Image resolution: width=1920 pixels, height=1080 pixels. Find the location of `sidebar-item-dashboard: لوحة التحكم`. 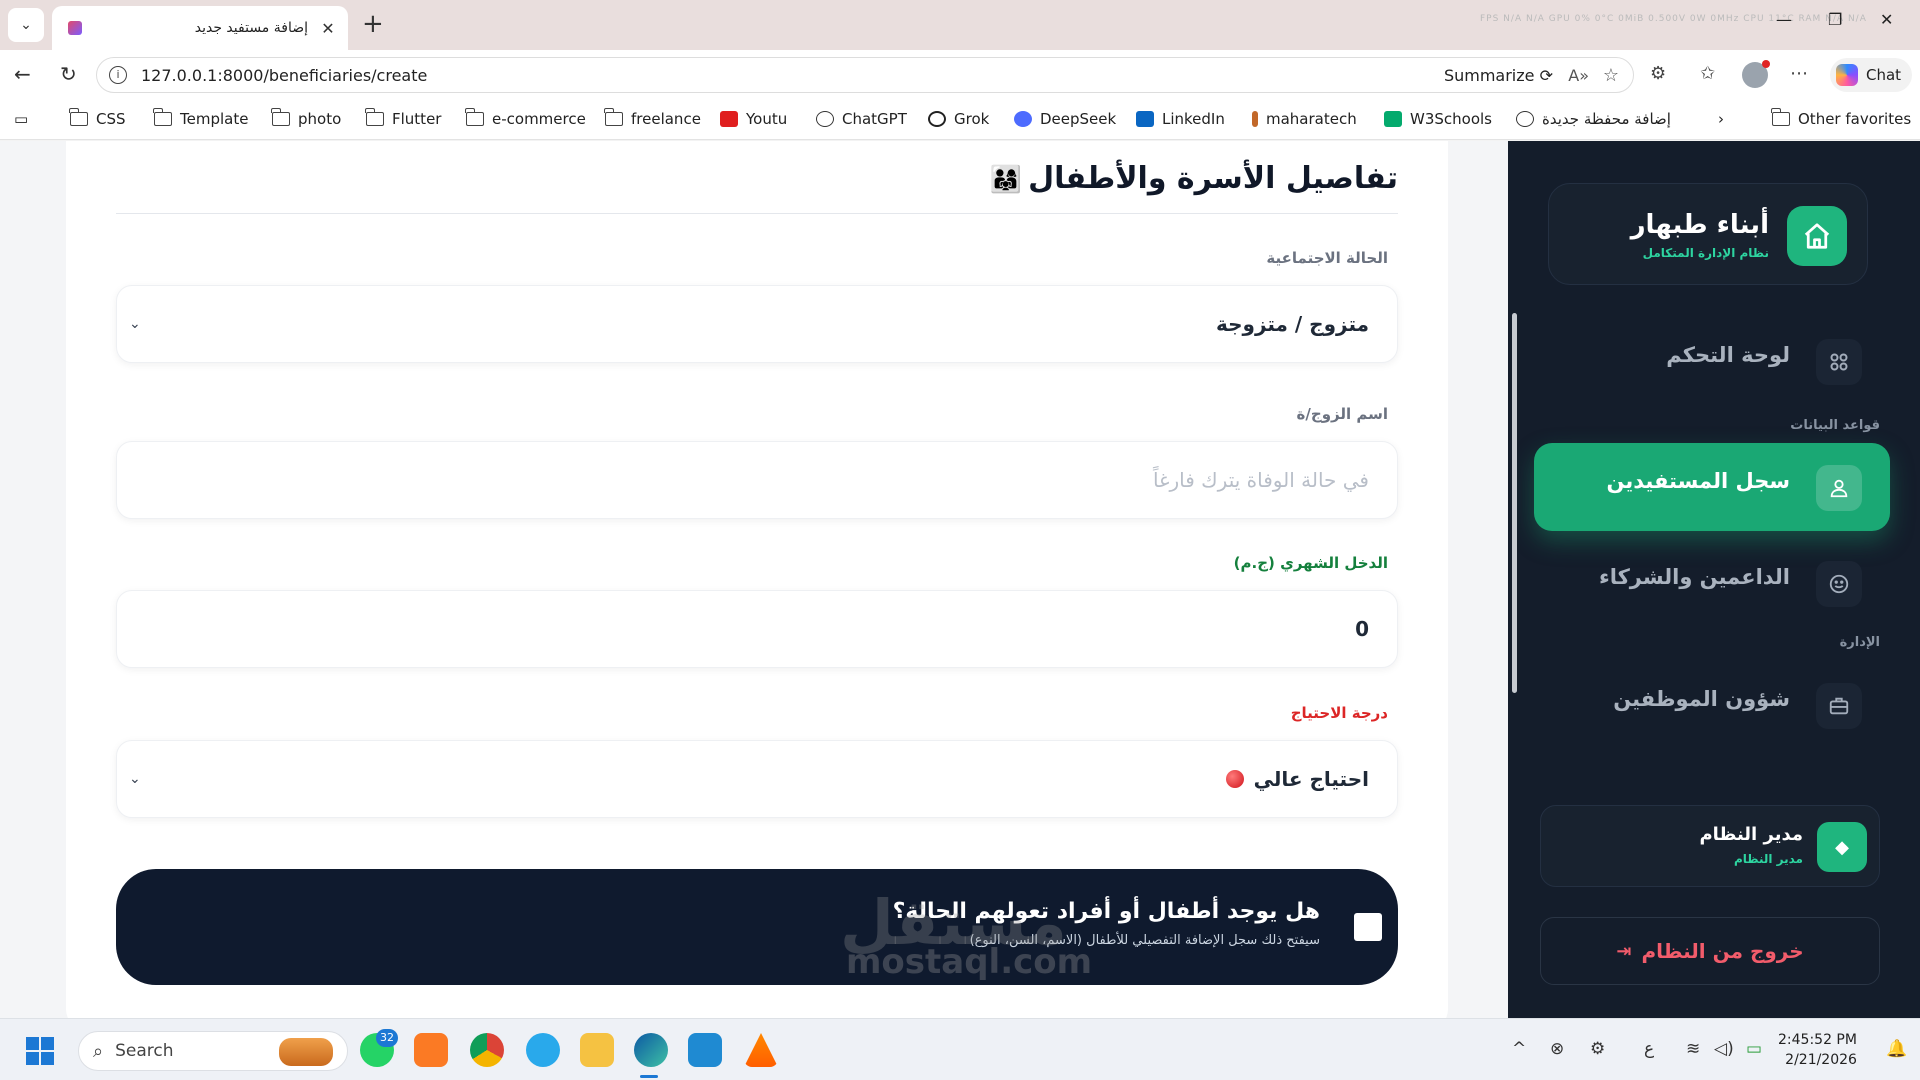

sidebar-item-dashboard: لوحة التحكم is located at coordinates (1712, 361).